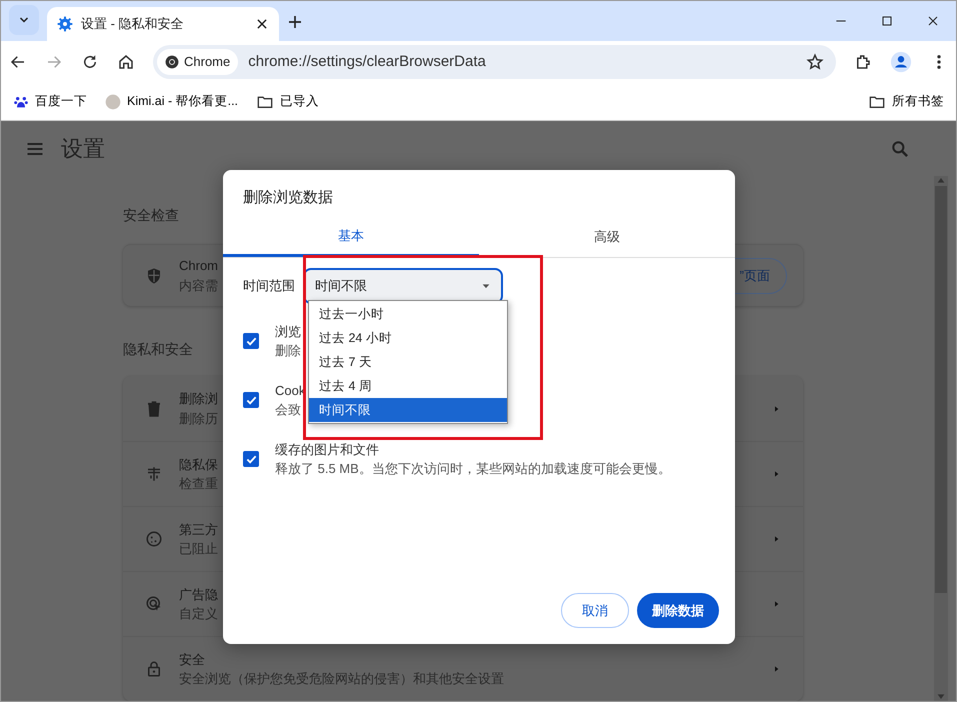  Describe the element at coordinates (151, 215) in the screenshot. I see `section-heading: 安全检查` at that location.